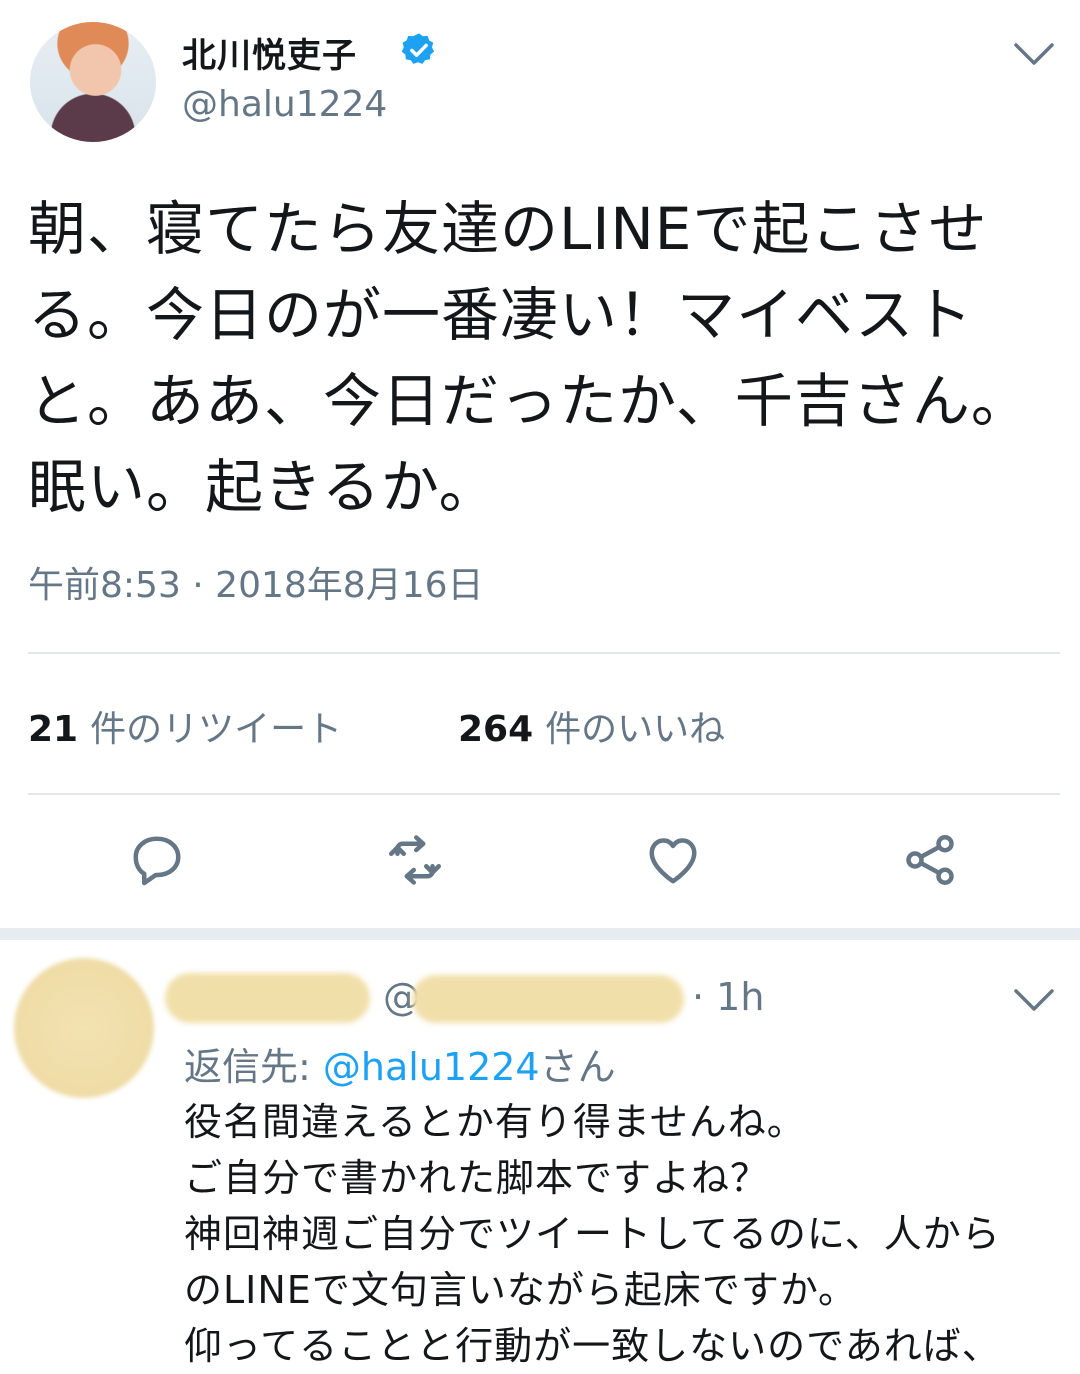 This screenshot has width=1080, height=1374. Describe the element at coordinates (93, 82) in the screenshot. I see `author-avatar` at that location.